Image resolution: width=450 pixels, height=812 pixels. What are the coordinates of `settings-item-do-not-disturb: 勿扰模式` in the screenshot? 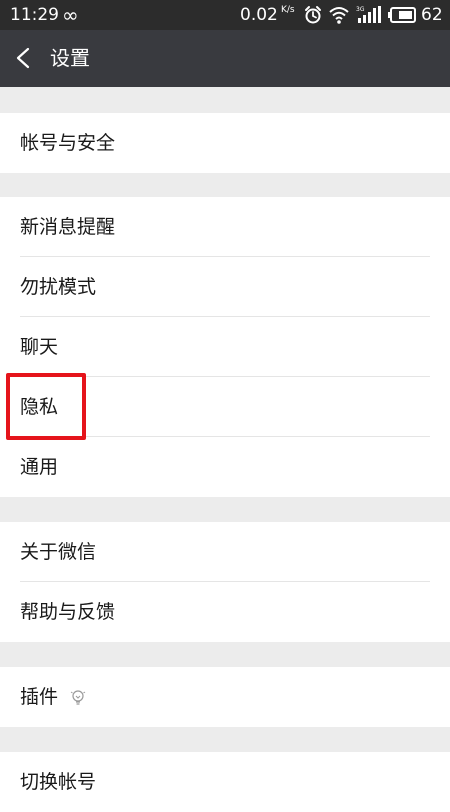 It's located at (225, 287).